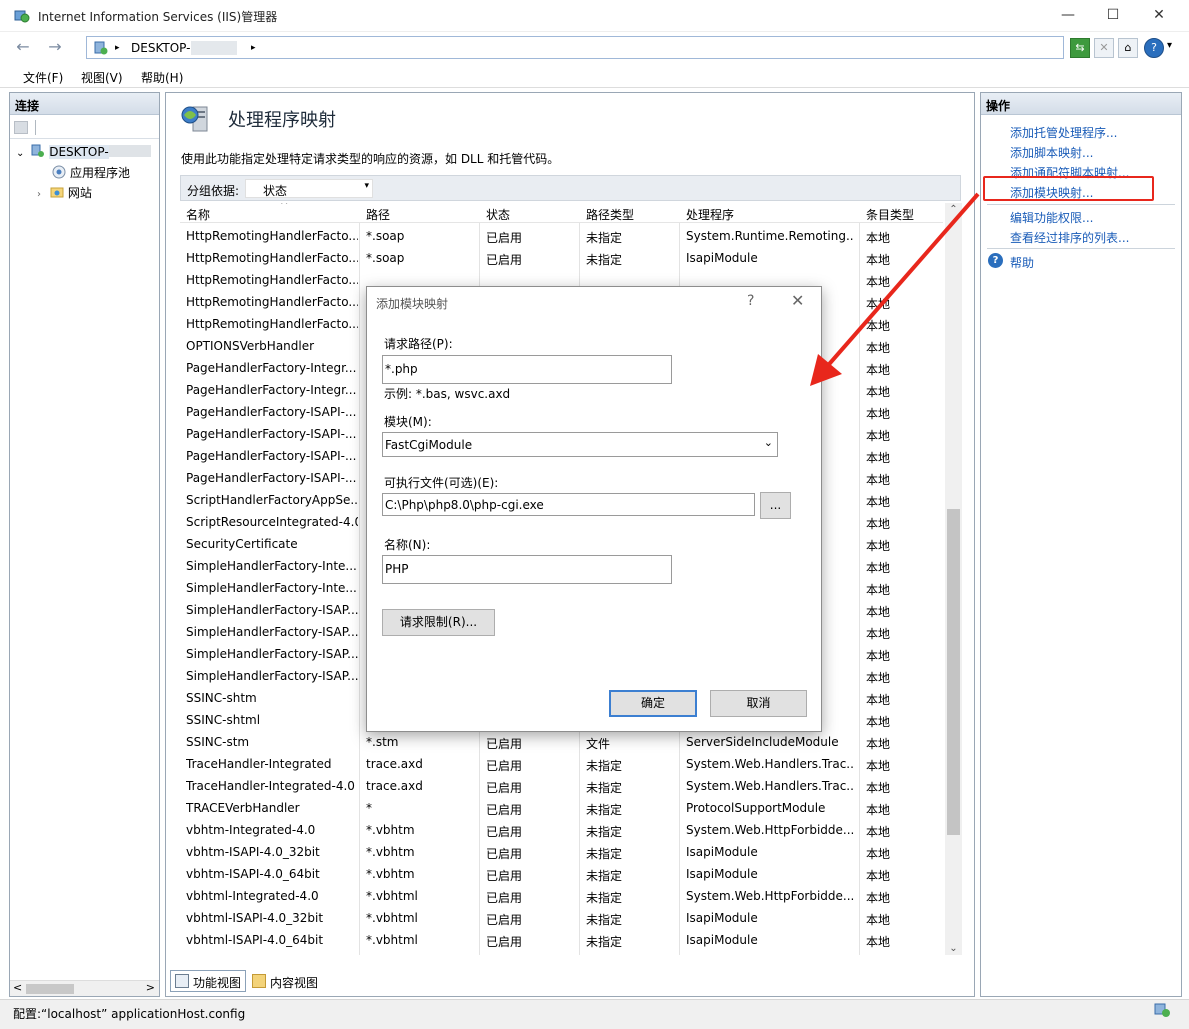  Describe the element at coordinates (285, 981) in the screenshot. I see `tab-content-view: 内容视图` at that location.